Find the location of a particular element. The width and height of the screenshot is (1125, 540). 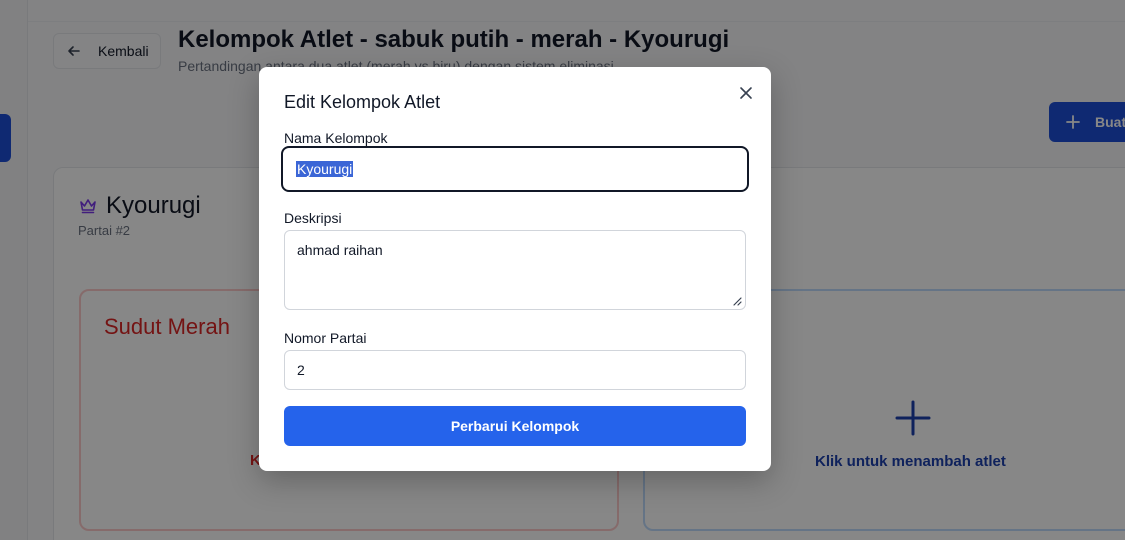

group-name-label: Nama Kelompok is located at coordinates (336, 138).